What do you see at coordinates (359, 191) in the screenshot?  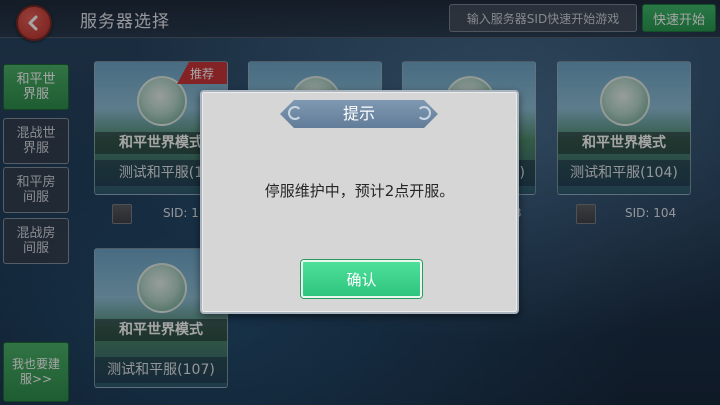 I see `dialog-message: 停服维护中，预计2点开服。` at bounding box center [359, 191].